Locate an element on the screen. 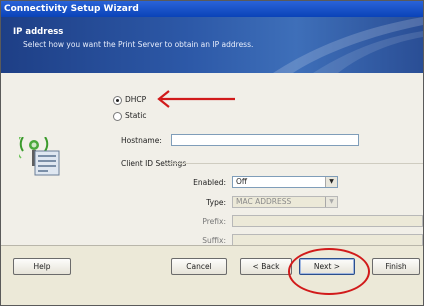  enabled-select: Off ▼ is located at coordinates (285, 182).